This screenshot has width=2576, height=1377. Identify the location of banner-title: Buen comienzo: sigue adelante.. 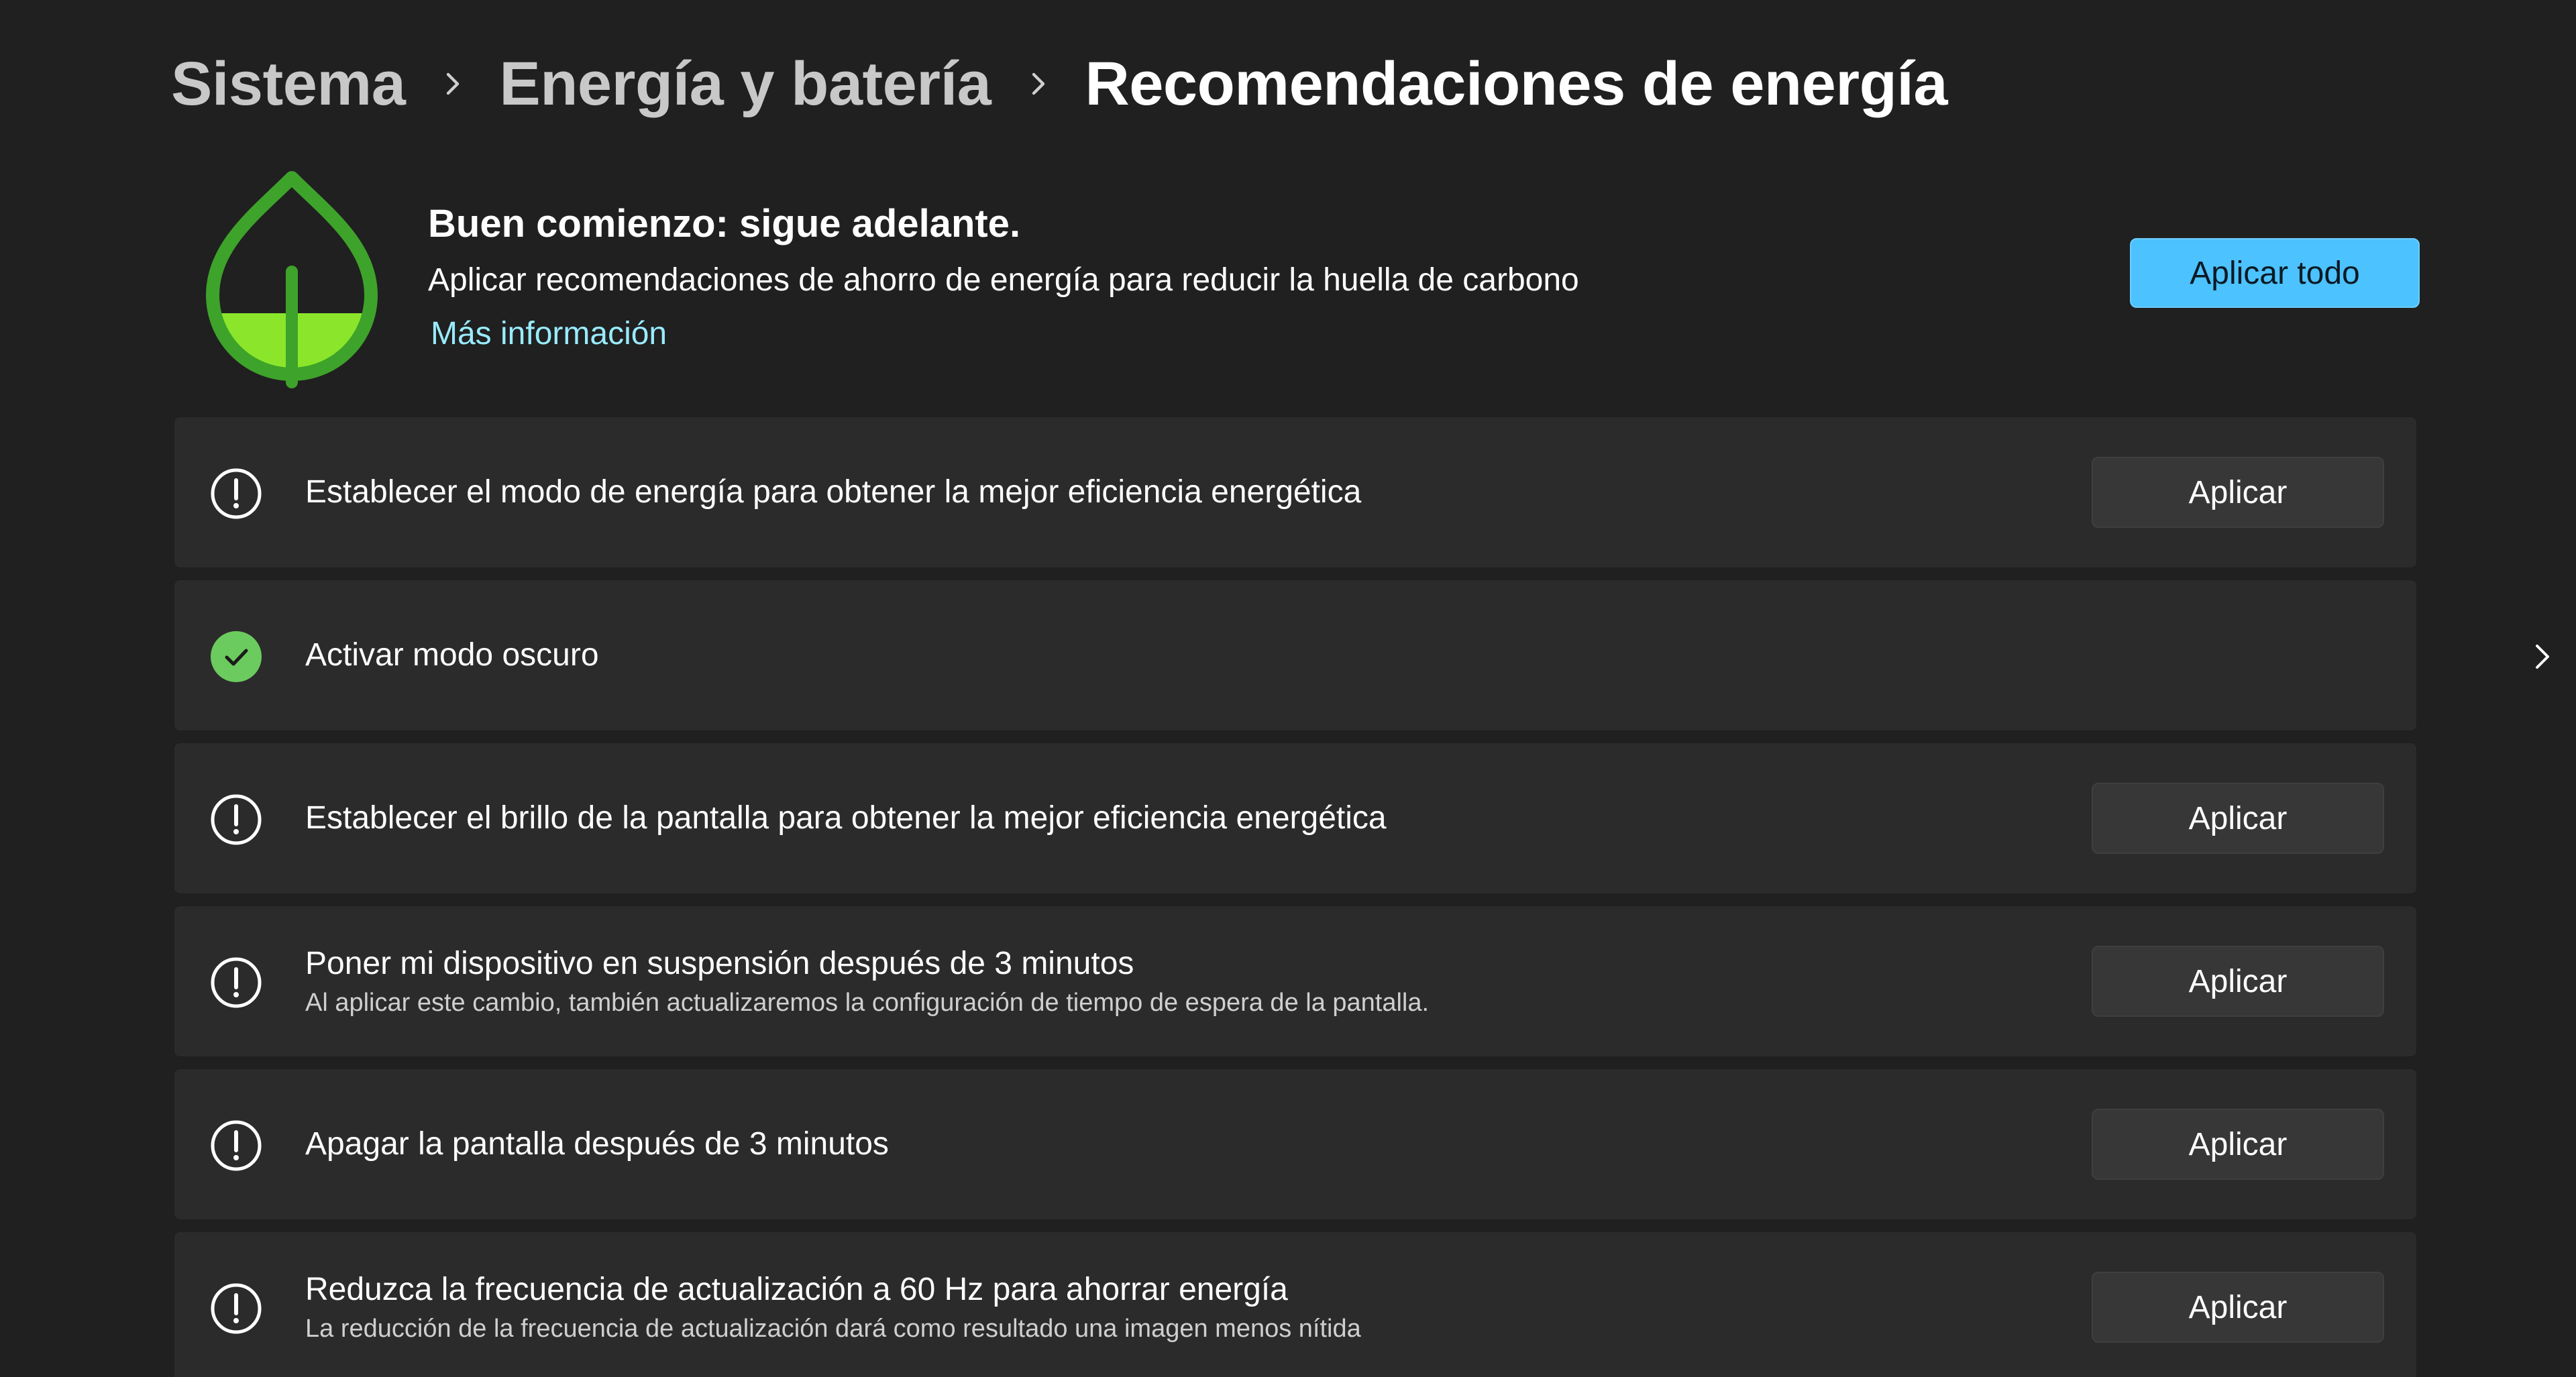
(724, 223).